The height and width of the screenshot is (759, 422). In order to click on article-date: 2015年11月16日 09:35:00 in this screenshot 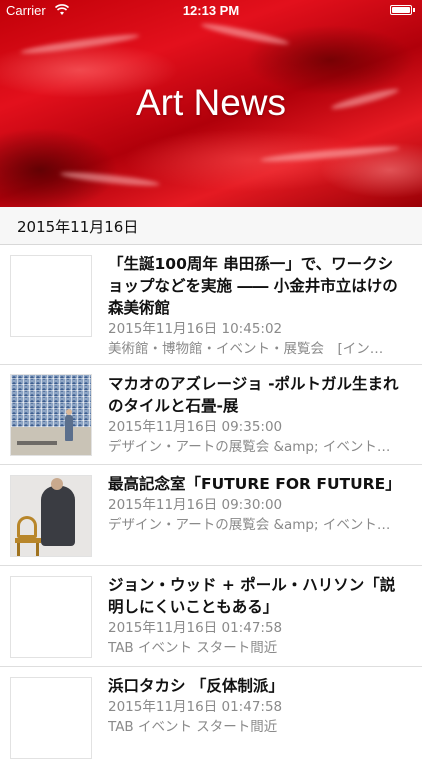, I will do `click(195, 427)`.